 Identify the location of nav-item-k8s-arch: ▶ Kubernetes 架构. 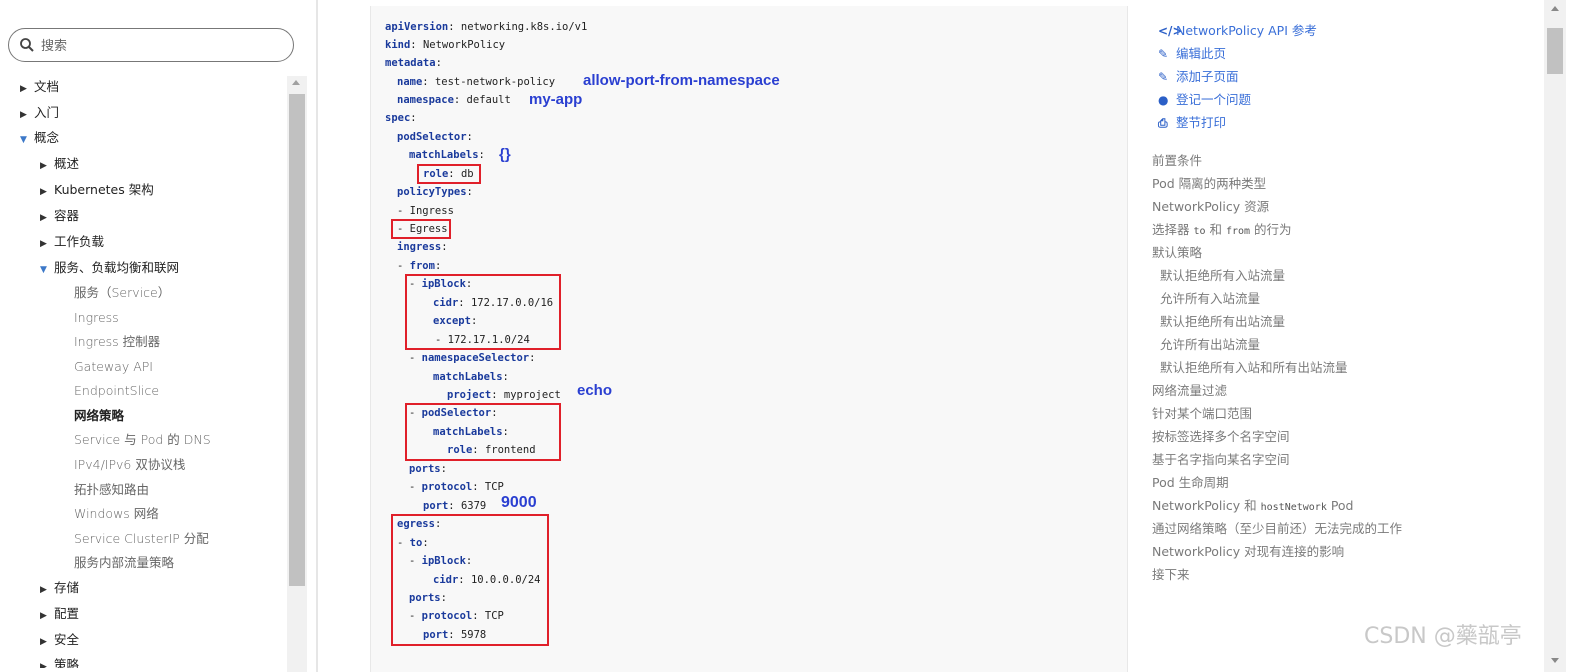
(97, 191).